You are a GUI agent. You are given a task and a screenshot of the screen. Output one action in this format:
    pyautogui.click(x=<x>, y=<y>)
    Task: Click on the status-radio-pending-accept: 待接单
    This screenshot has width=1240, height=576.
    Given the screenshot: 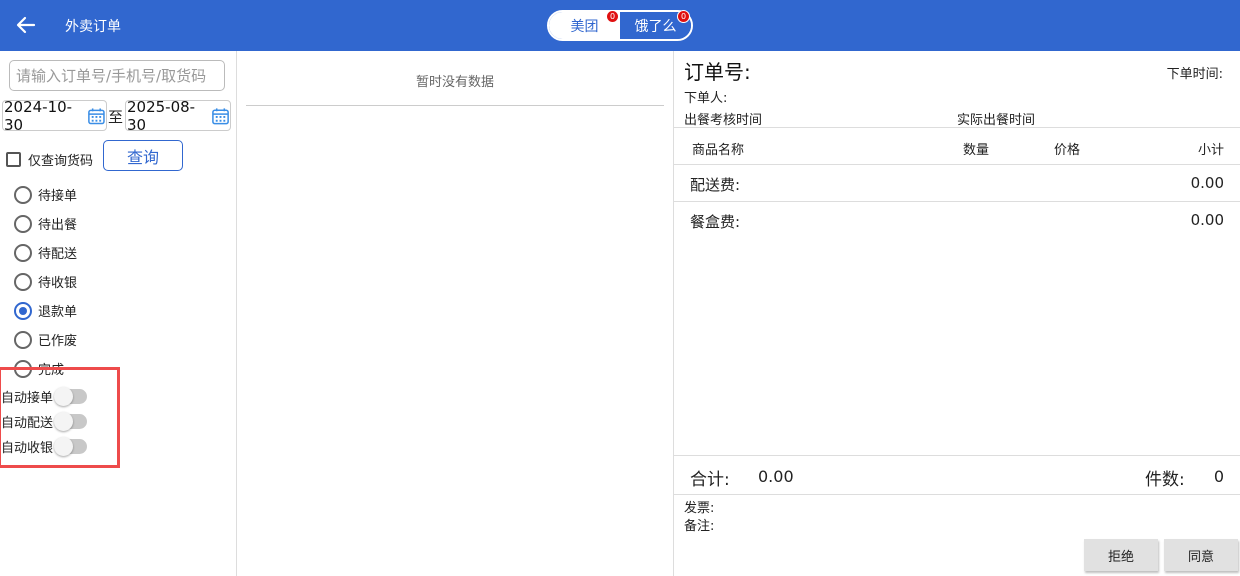 What is the action you would take?
    pyautogui.click(x=45, y=194)
    